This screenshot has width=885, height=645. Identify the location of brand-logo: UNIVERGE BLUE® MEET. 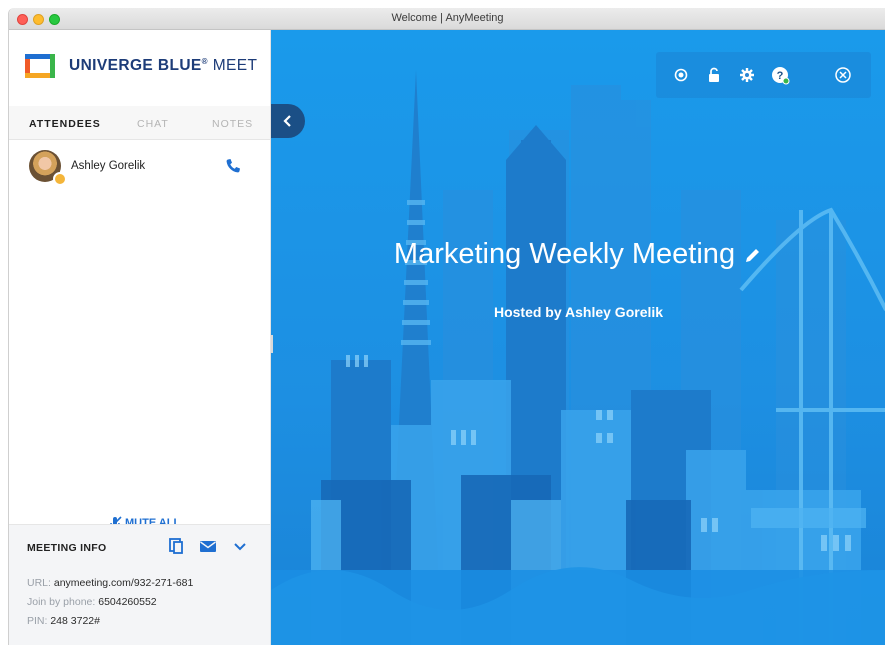
(145, 67).